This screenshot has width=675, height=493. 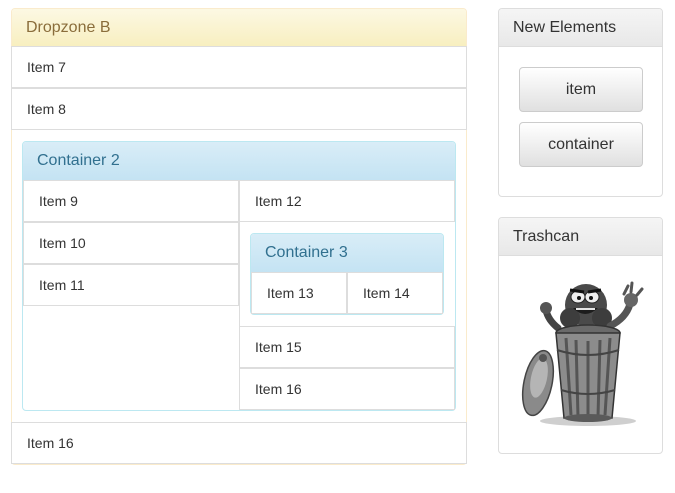 What do you see at coordinates (131, 243) in the screenshot?
I see `list-item: Item 10` at bounding box center [131, 243].